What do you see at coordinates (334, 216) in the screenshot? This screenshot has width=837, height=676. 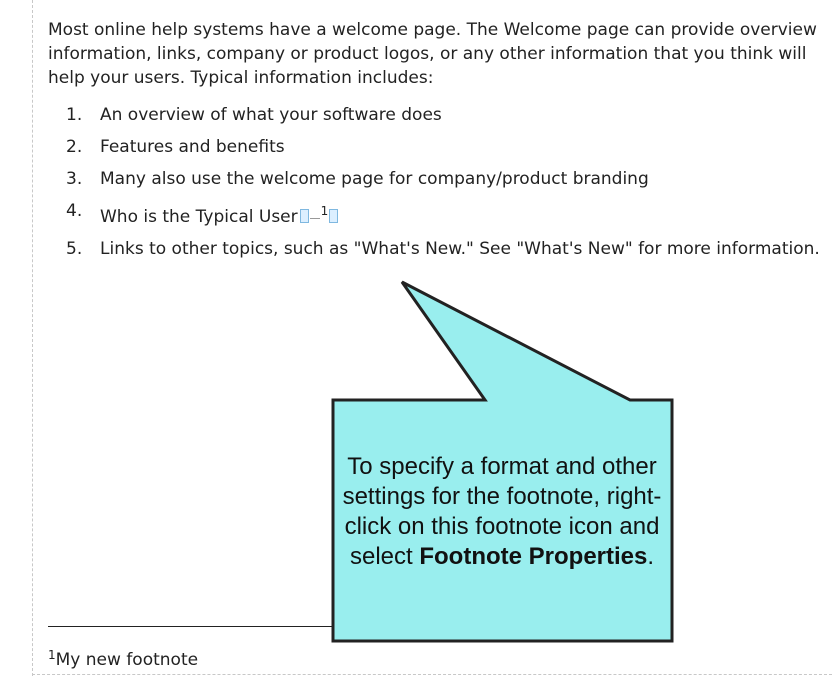 I see `footnote-end-icon` at bounding box center [334, 216].